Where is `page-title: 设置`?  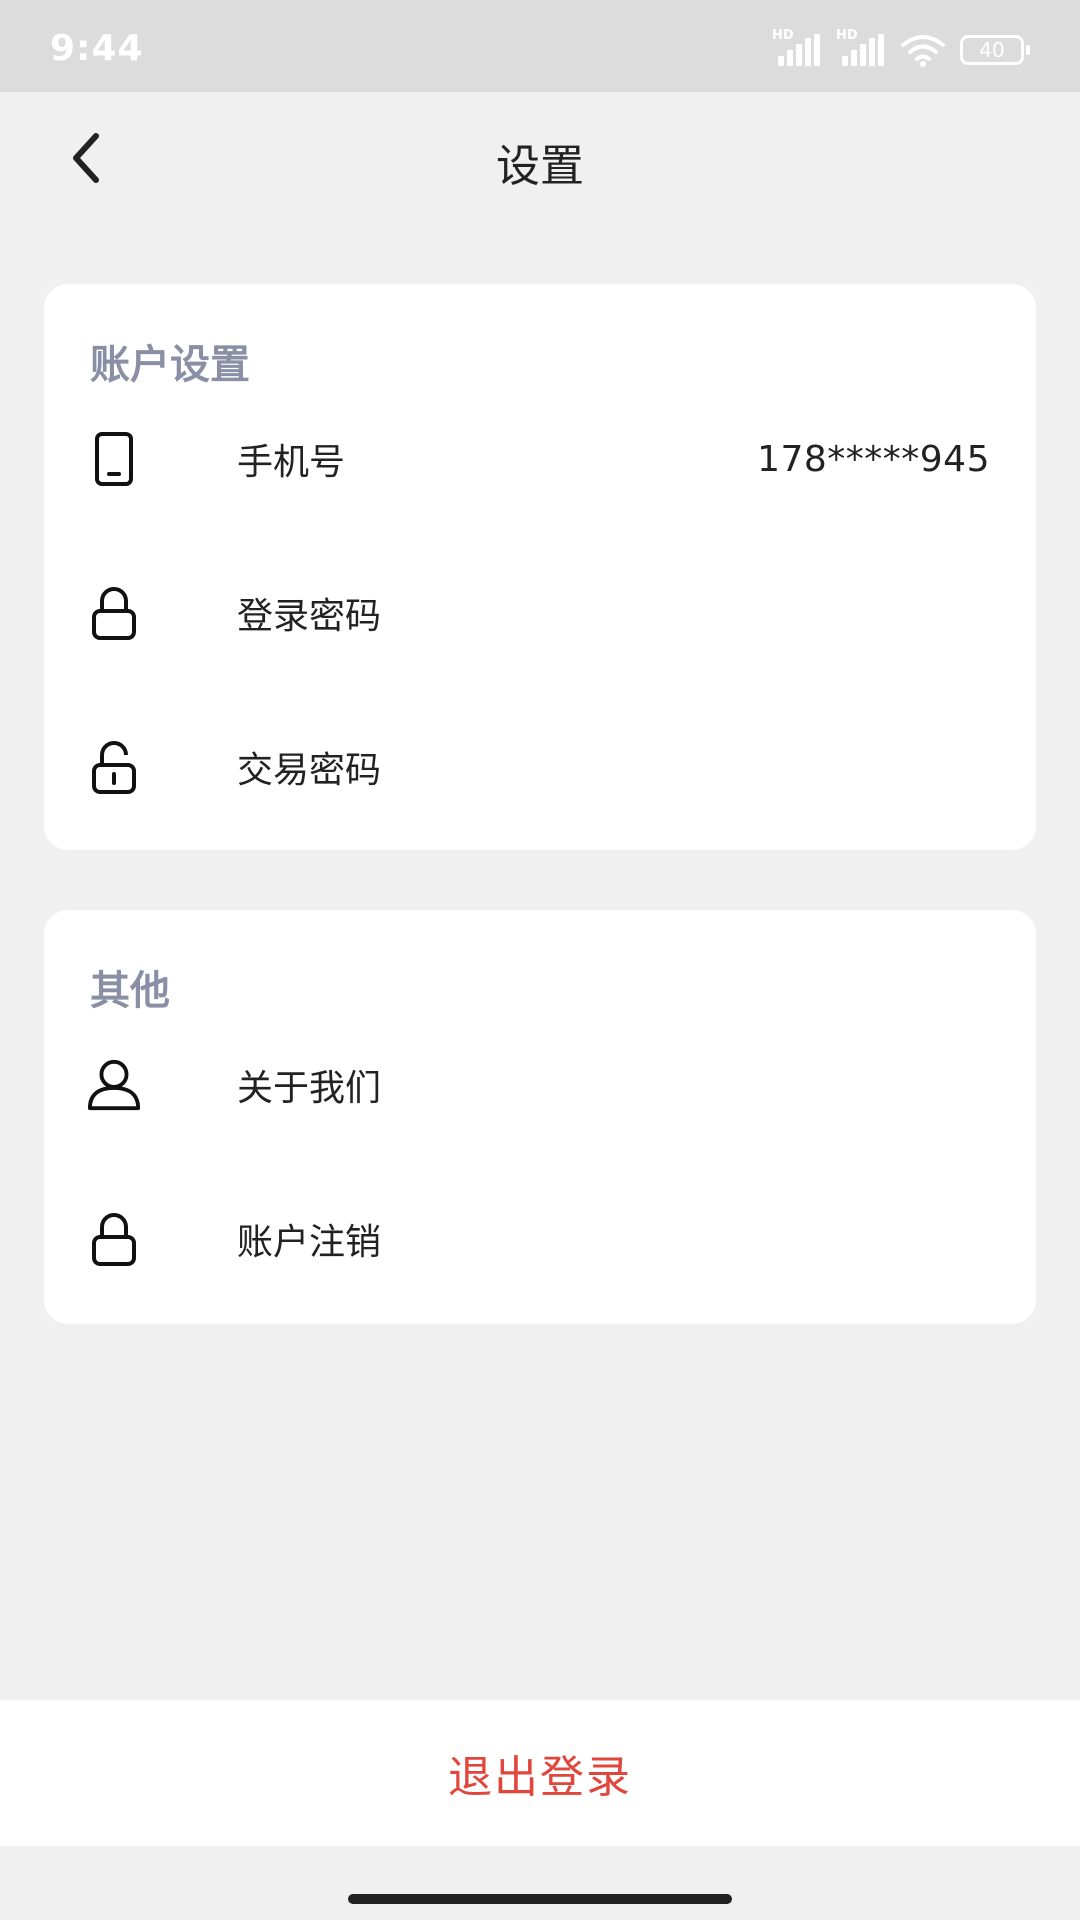 page-title: 设置 is located at coordinates (540, 166).